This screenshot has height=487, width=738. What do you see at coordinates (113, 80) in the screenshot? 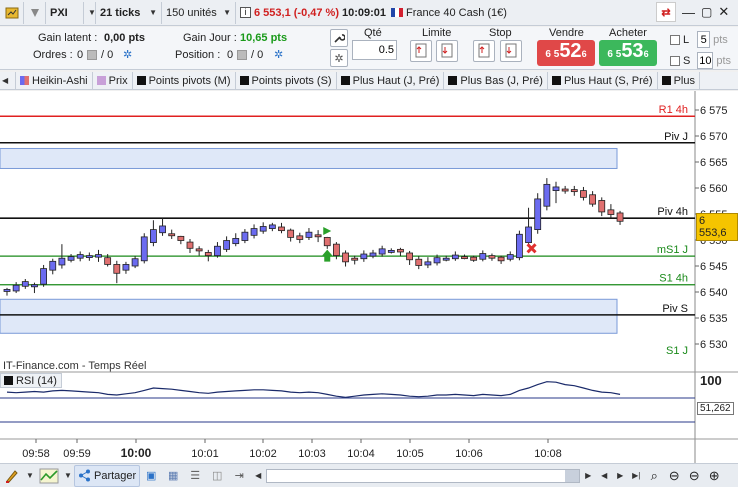
I see `indicator-prix: Prix` at bounding box center [113, 80].